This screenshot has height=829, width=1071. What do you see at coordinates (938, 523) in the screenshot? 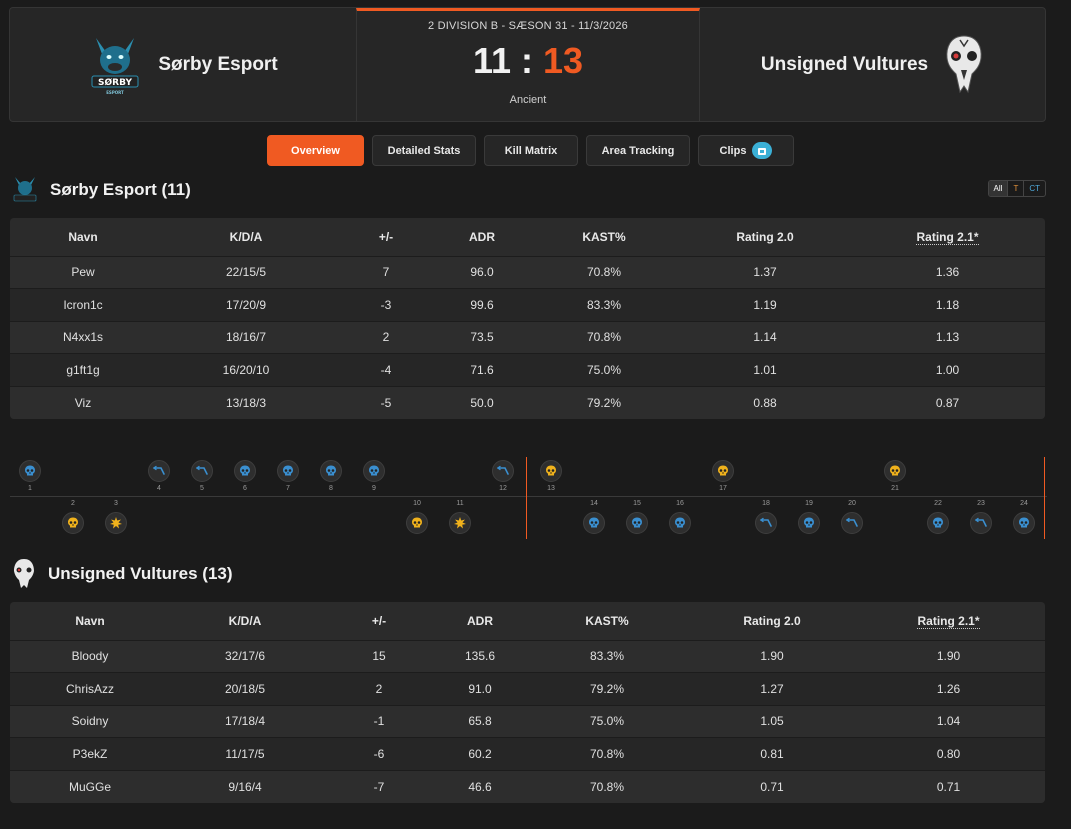
I see `round-22-skull-icon` at bounding box center [938, 523].